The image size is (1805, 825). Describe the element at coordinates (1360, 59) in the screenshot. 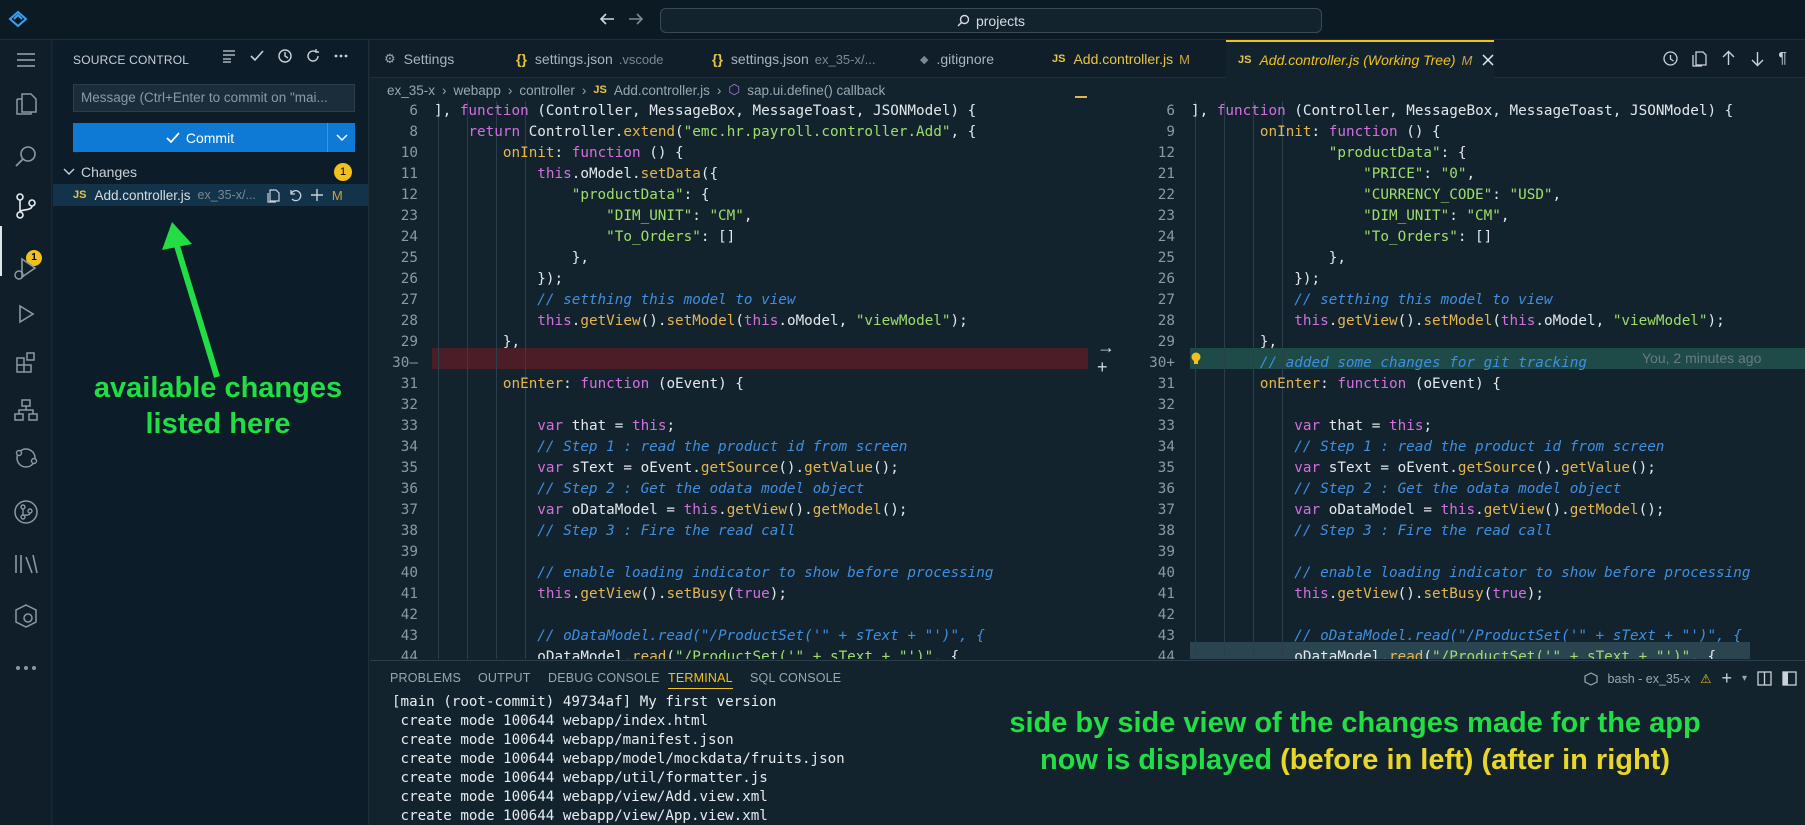

I see `tab-add-controller-working-tree: JS Add.controller.js (Working Tree) M` at that location.